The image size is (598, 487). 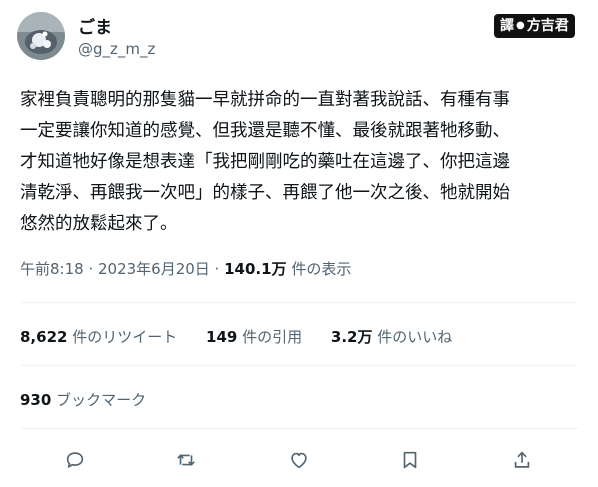 I want to click on tweet-line: 悠然的放鬆起來了。, so click(x=99, y=224).